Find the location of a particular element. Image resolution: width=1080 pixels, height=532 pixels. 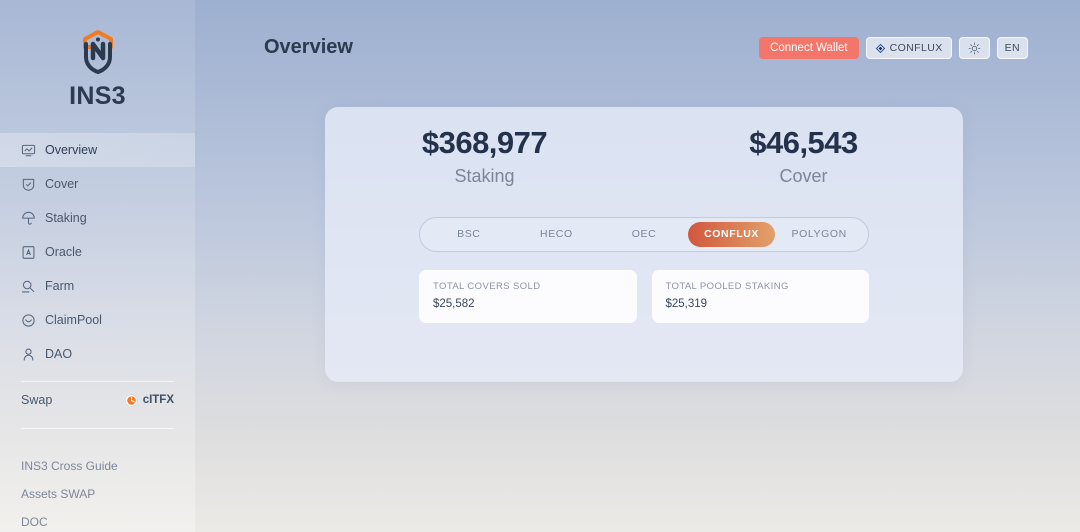

sidebar-item-dao: DAO is located at coordinates (97, 354).